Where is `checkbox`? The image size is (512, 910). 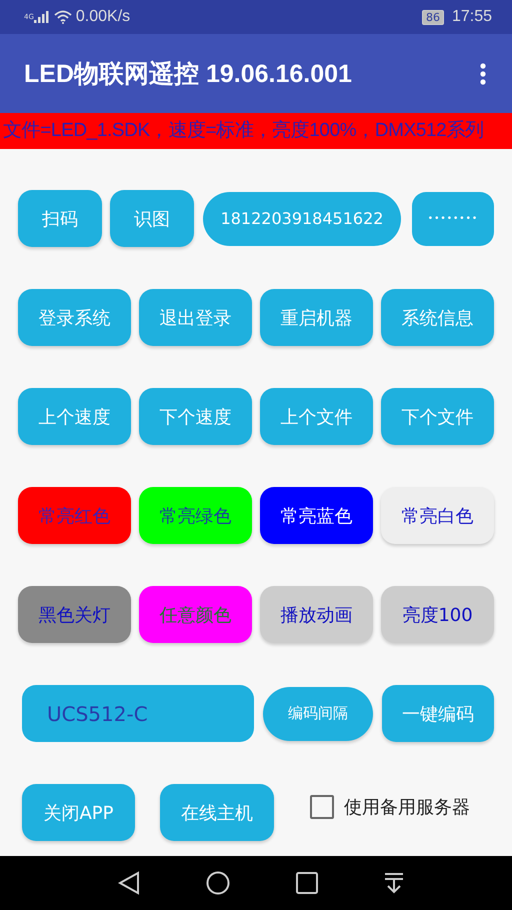 checkbox is located at coordinates (322, 806).